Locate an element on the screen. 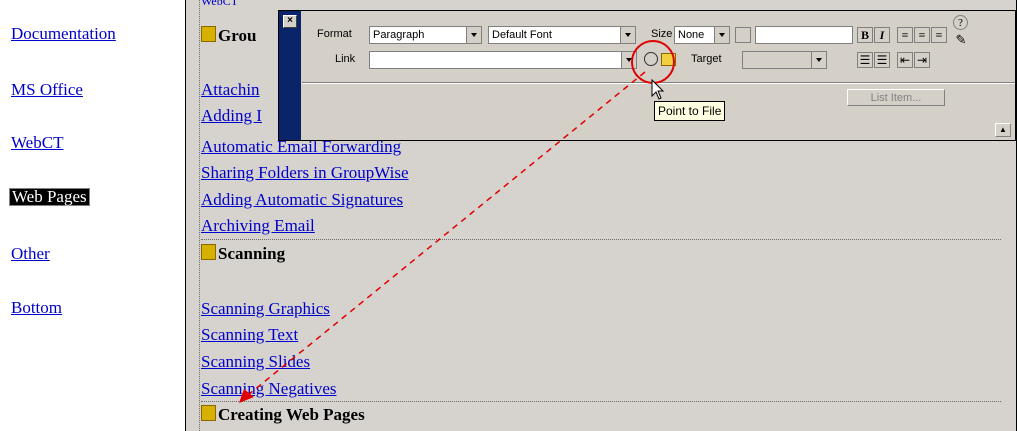 The width and height of the screenshot is (1017, 431). link-archiving-email: Archiving Email is located at coordinates (258, 226).